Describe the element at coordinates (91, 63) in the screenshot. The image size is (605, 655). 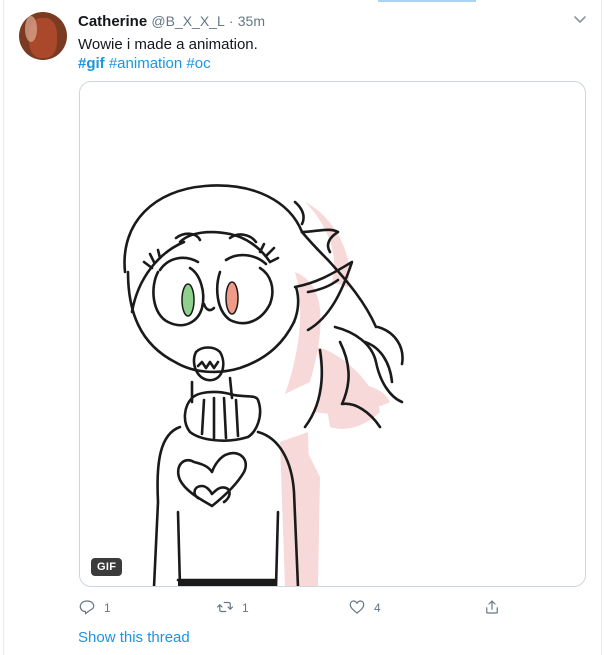
I see `hashtag-link: #gif` at that location.